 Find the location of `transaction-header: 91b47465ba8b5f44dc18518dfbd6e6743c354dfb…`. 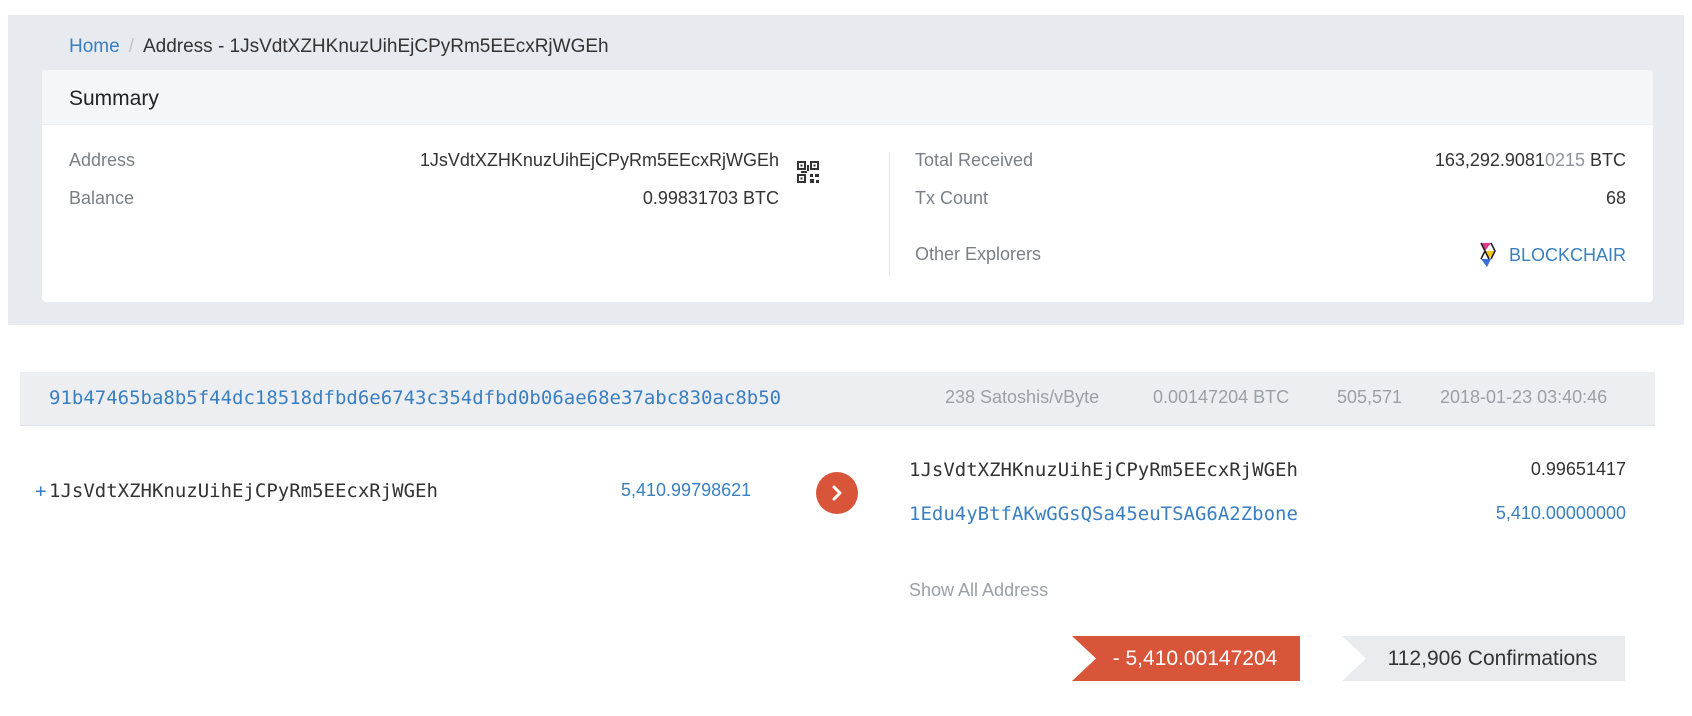

transaction-header: 91b47465ba8b5f44dc18518dfbd6e6743c354dfb… is located at coordinates (837, 399).